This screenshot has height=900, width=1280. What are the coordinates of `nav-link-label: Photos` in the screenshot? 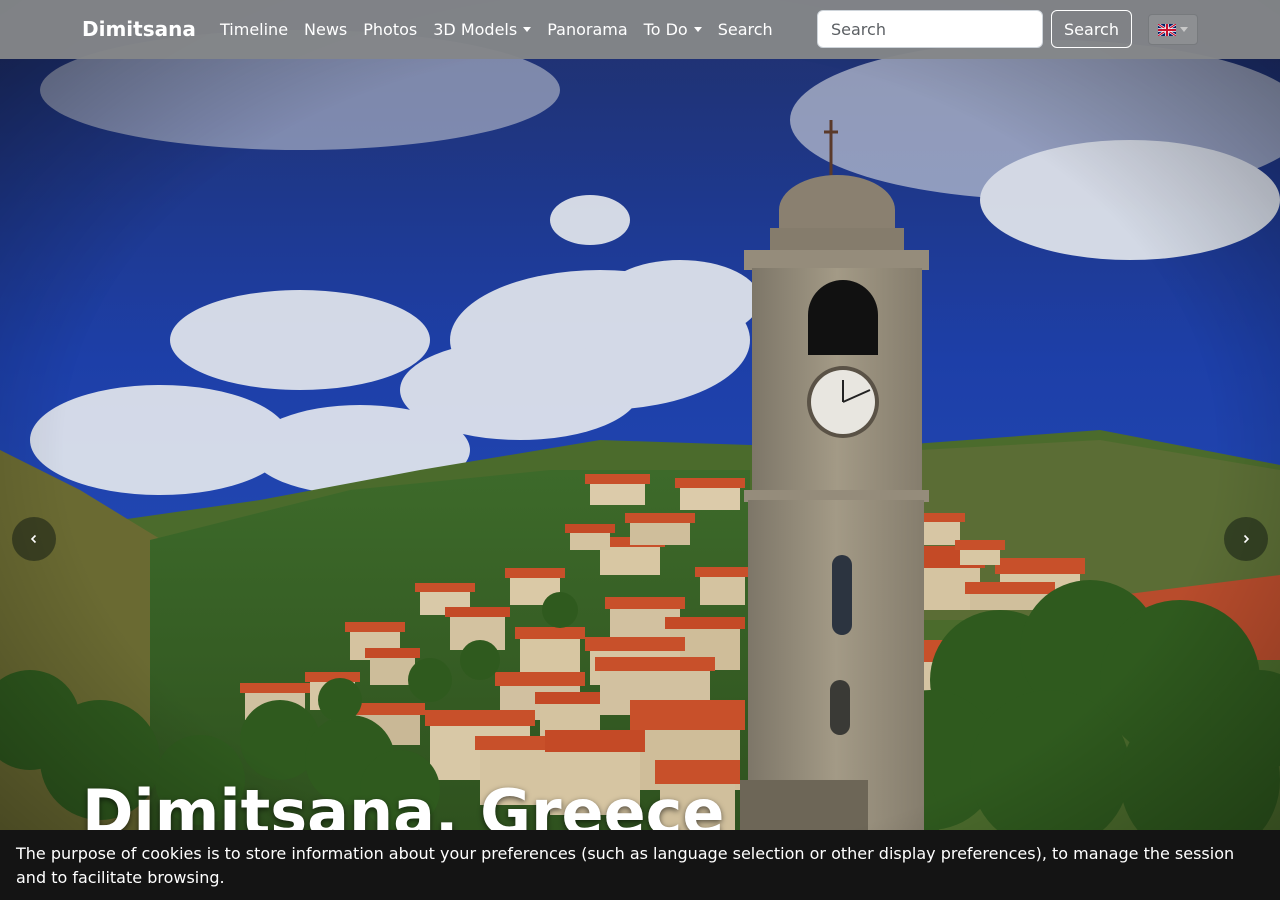 It's located at (390, 29).